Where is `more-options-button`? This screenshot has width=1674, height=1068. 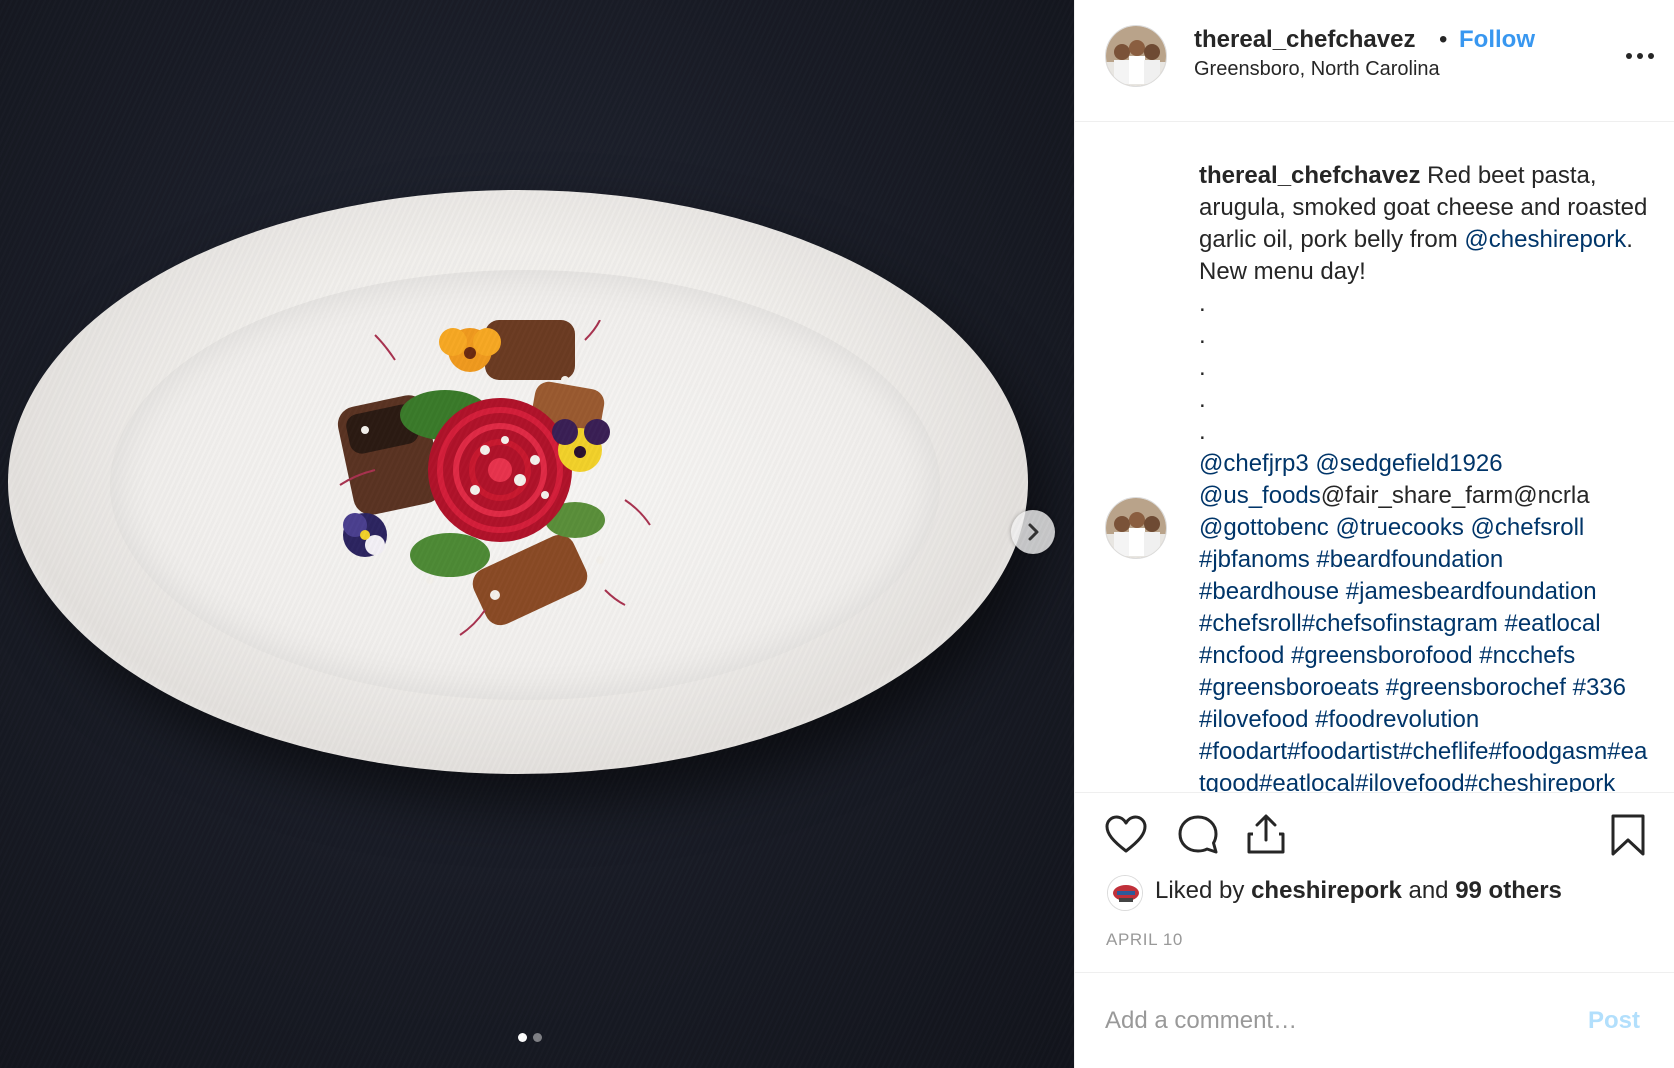
more-options-button is located at coordinates (1640, 56).